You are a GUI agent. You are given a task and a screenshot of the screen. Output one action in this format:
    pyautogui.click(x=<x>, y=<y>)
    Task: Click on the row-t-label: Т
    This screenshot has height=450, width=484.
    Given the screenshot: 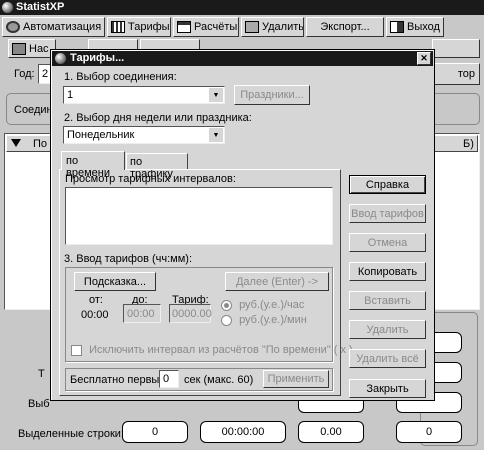 What is the action you would take?
    pyautogui.click(x=41, y=374)
    